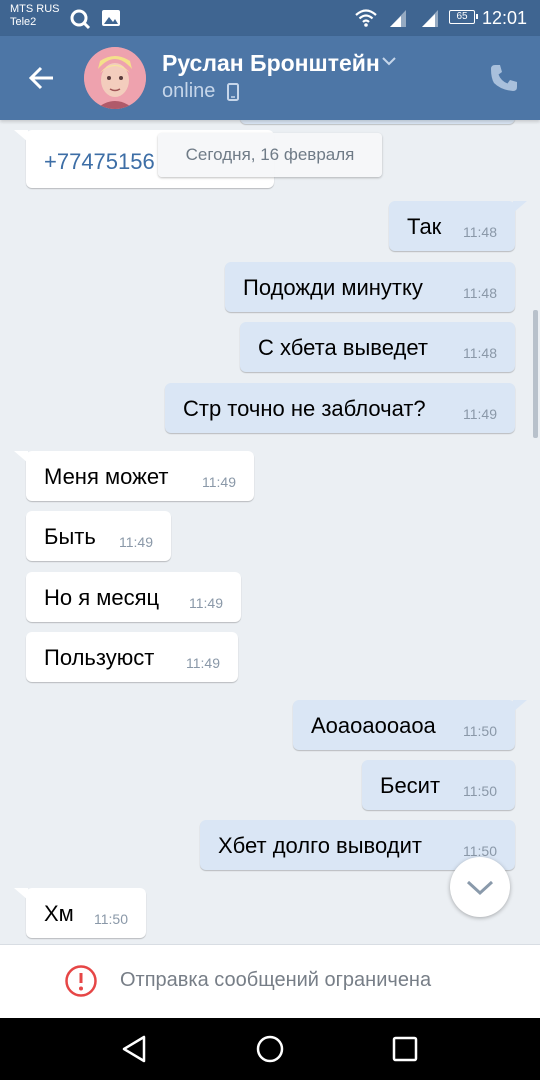 The image size is (540, 1080). I want to click on scroll-down-button, so click(480, 887).